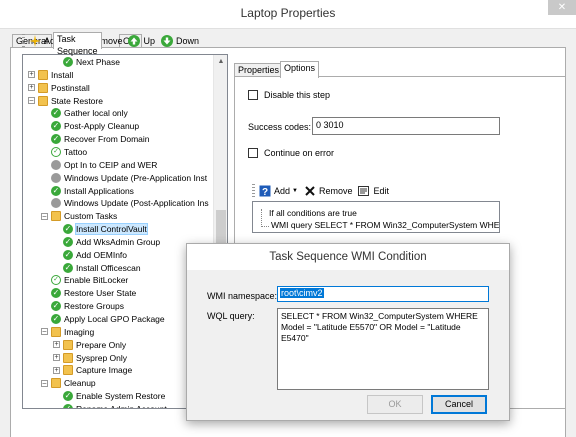 Image resolution: width=576 pixels, height=437 pixels. Describe the element at coordinates (459, 404) in the screenshot. I see `cancel-button: Cancel` at that location.